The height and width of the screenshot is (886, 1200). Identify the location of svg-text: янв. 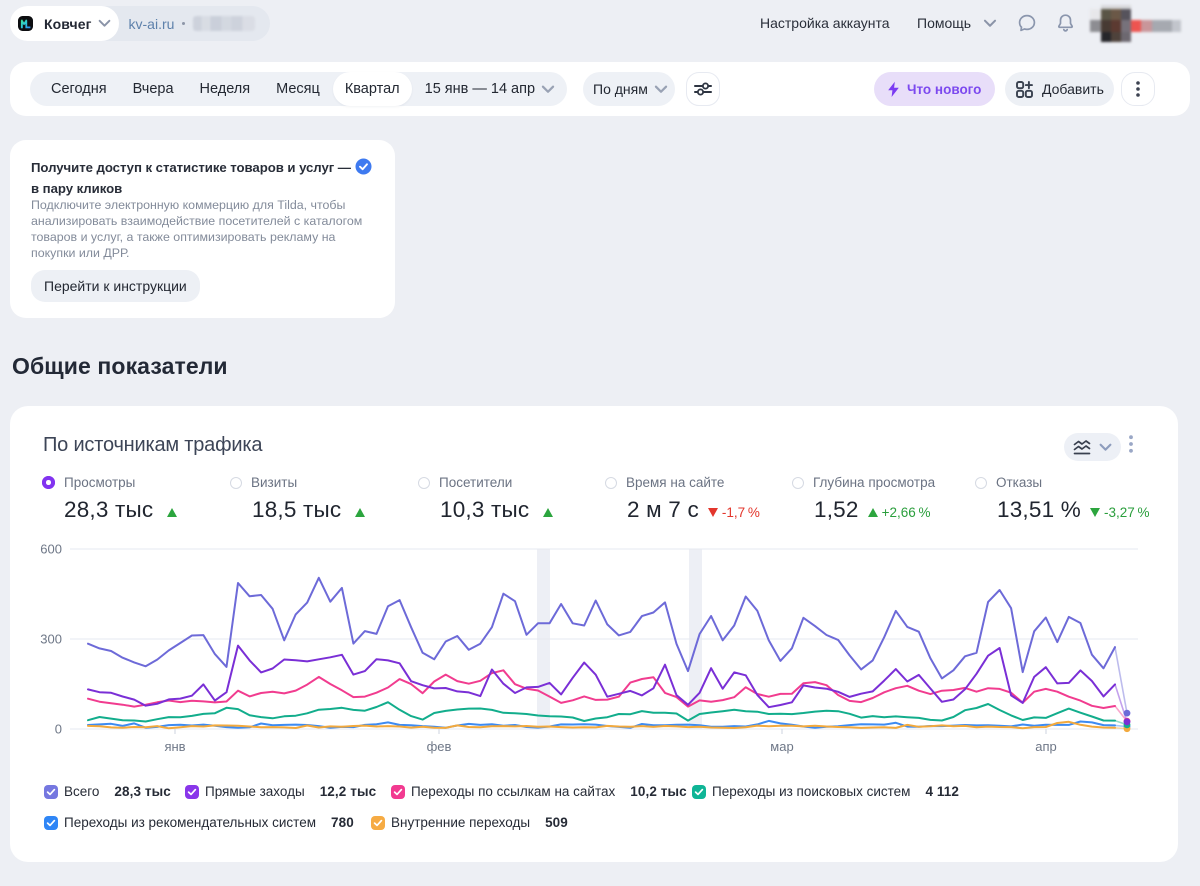
(174, 746).